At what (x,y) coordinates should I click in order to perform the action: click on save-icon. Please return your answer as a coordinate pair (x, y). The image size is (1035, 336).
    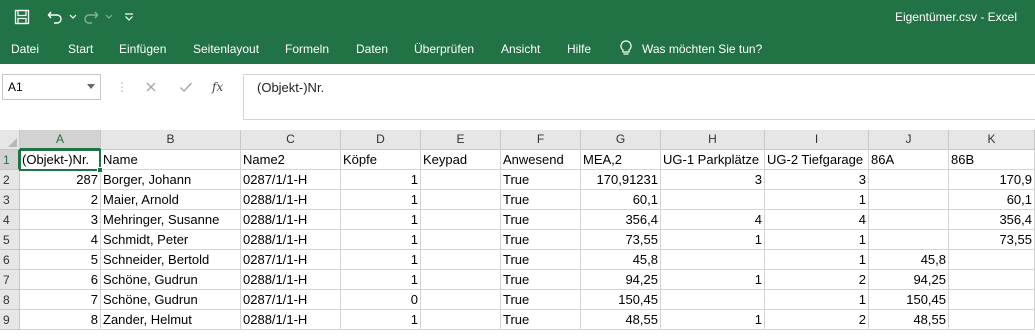
    Looking at the image, I should click on (22, 17).